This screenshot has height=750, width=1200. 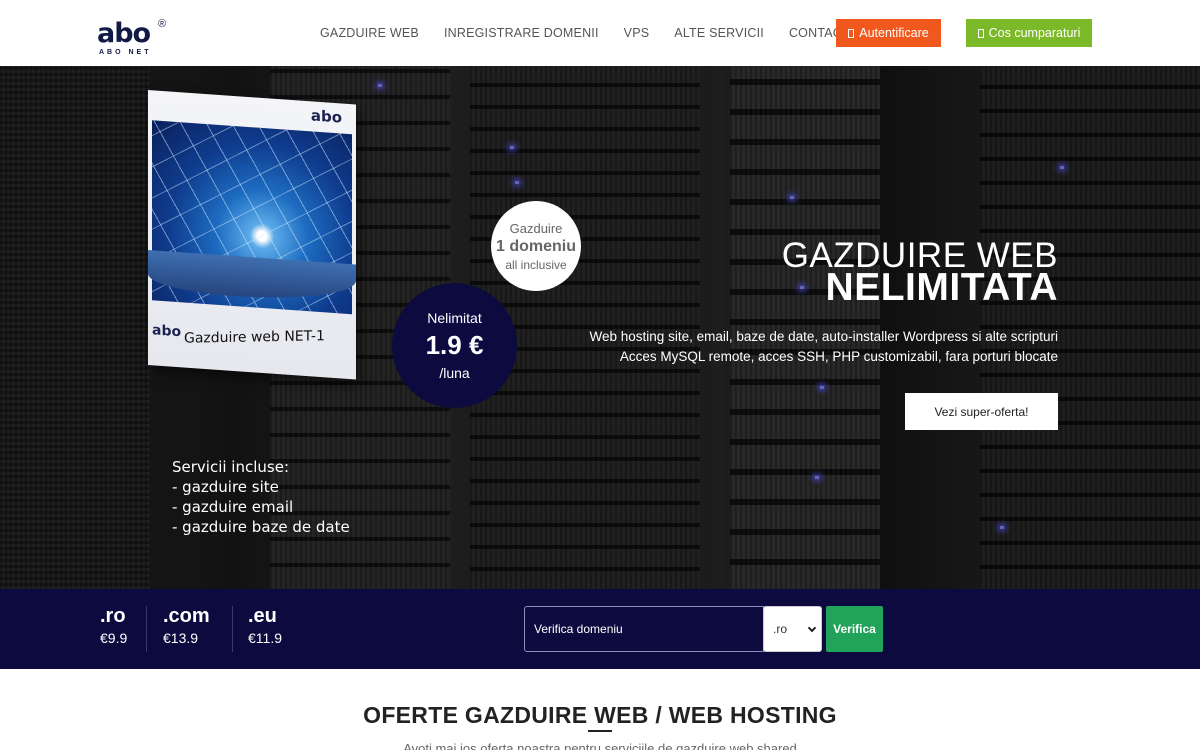 What do you see at coordinates (124, 33) in the screenshot?
I see `logo-text: abo` at bounding box center [124, 33].